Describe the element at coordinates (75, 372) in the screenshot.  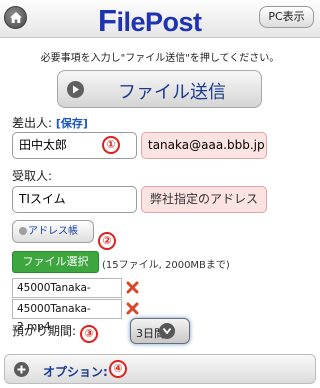
I see `options-label: オプション:` at that location.